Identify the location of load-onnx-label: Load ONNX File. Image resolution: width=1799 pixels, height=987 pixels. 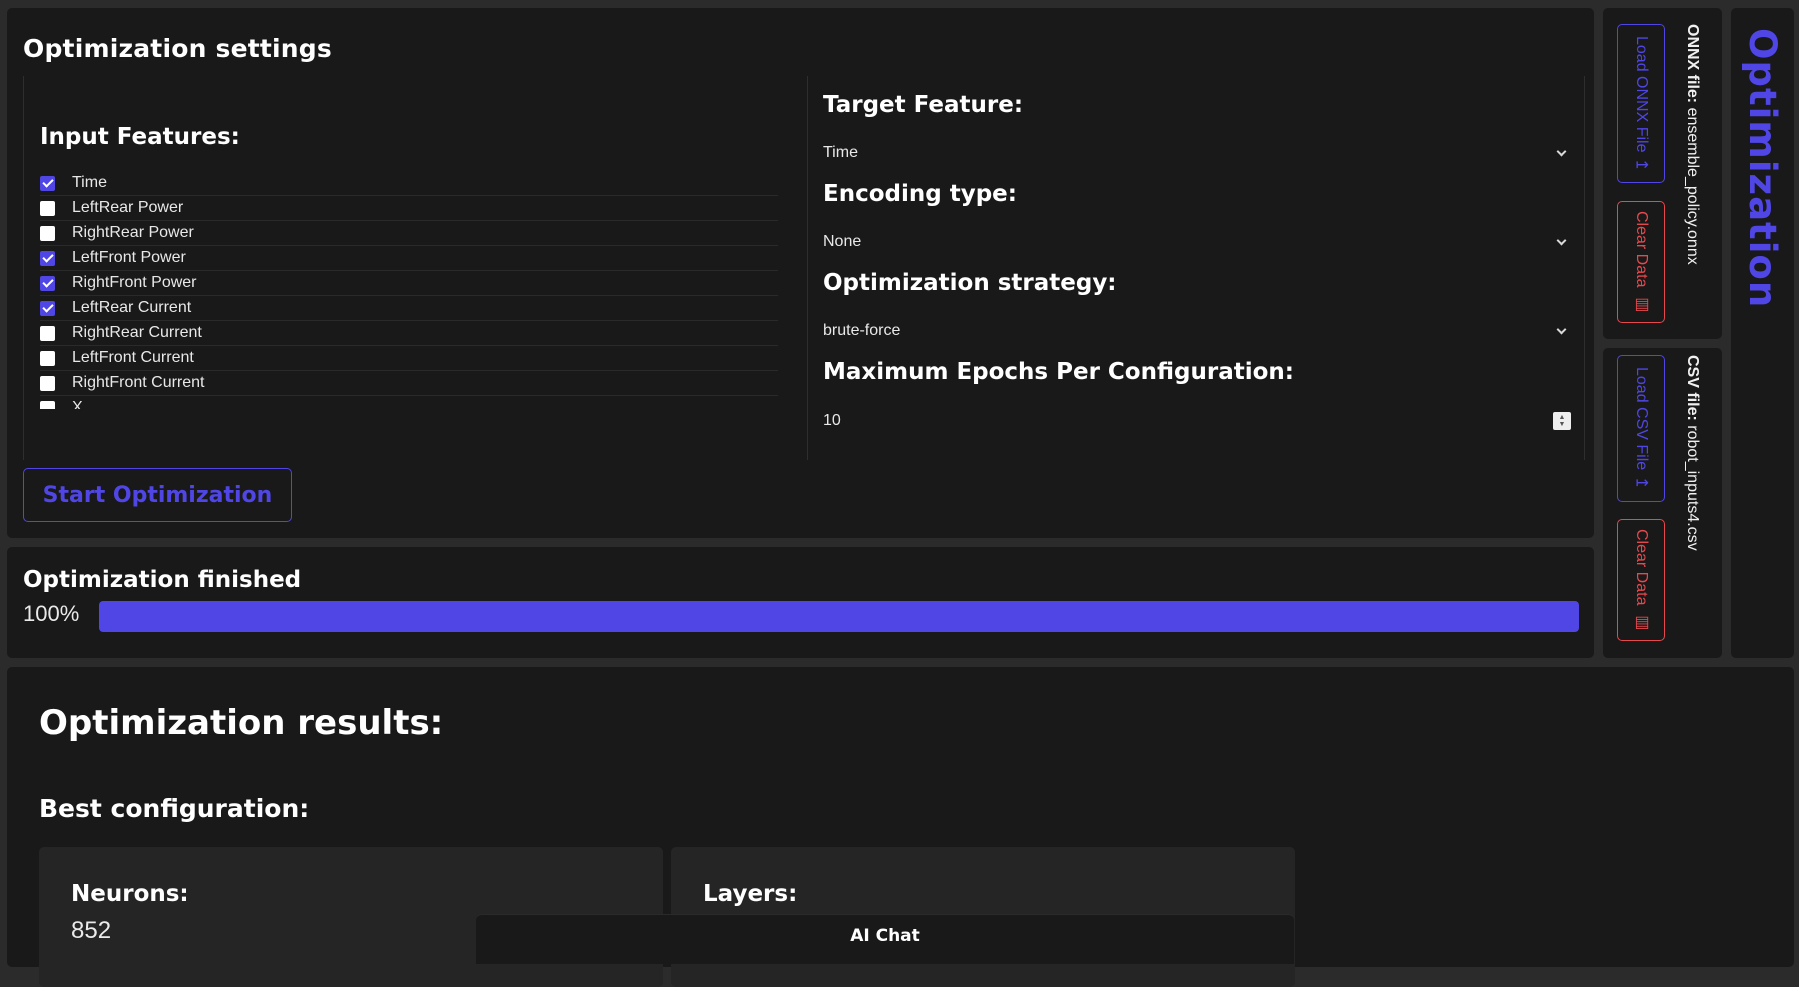
(1641, 94).